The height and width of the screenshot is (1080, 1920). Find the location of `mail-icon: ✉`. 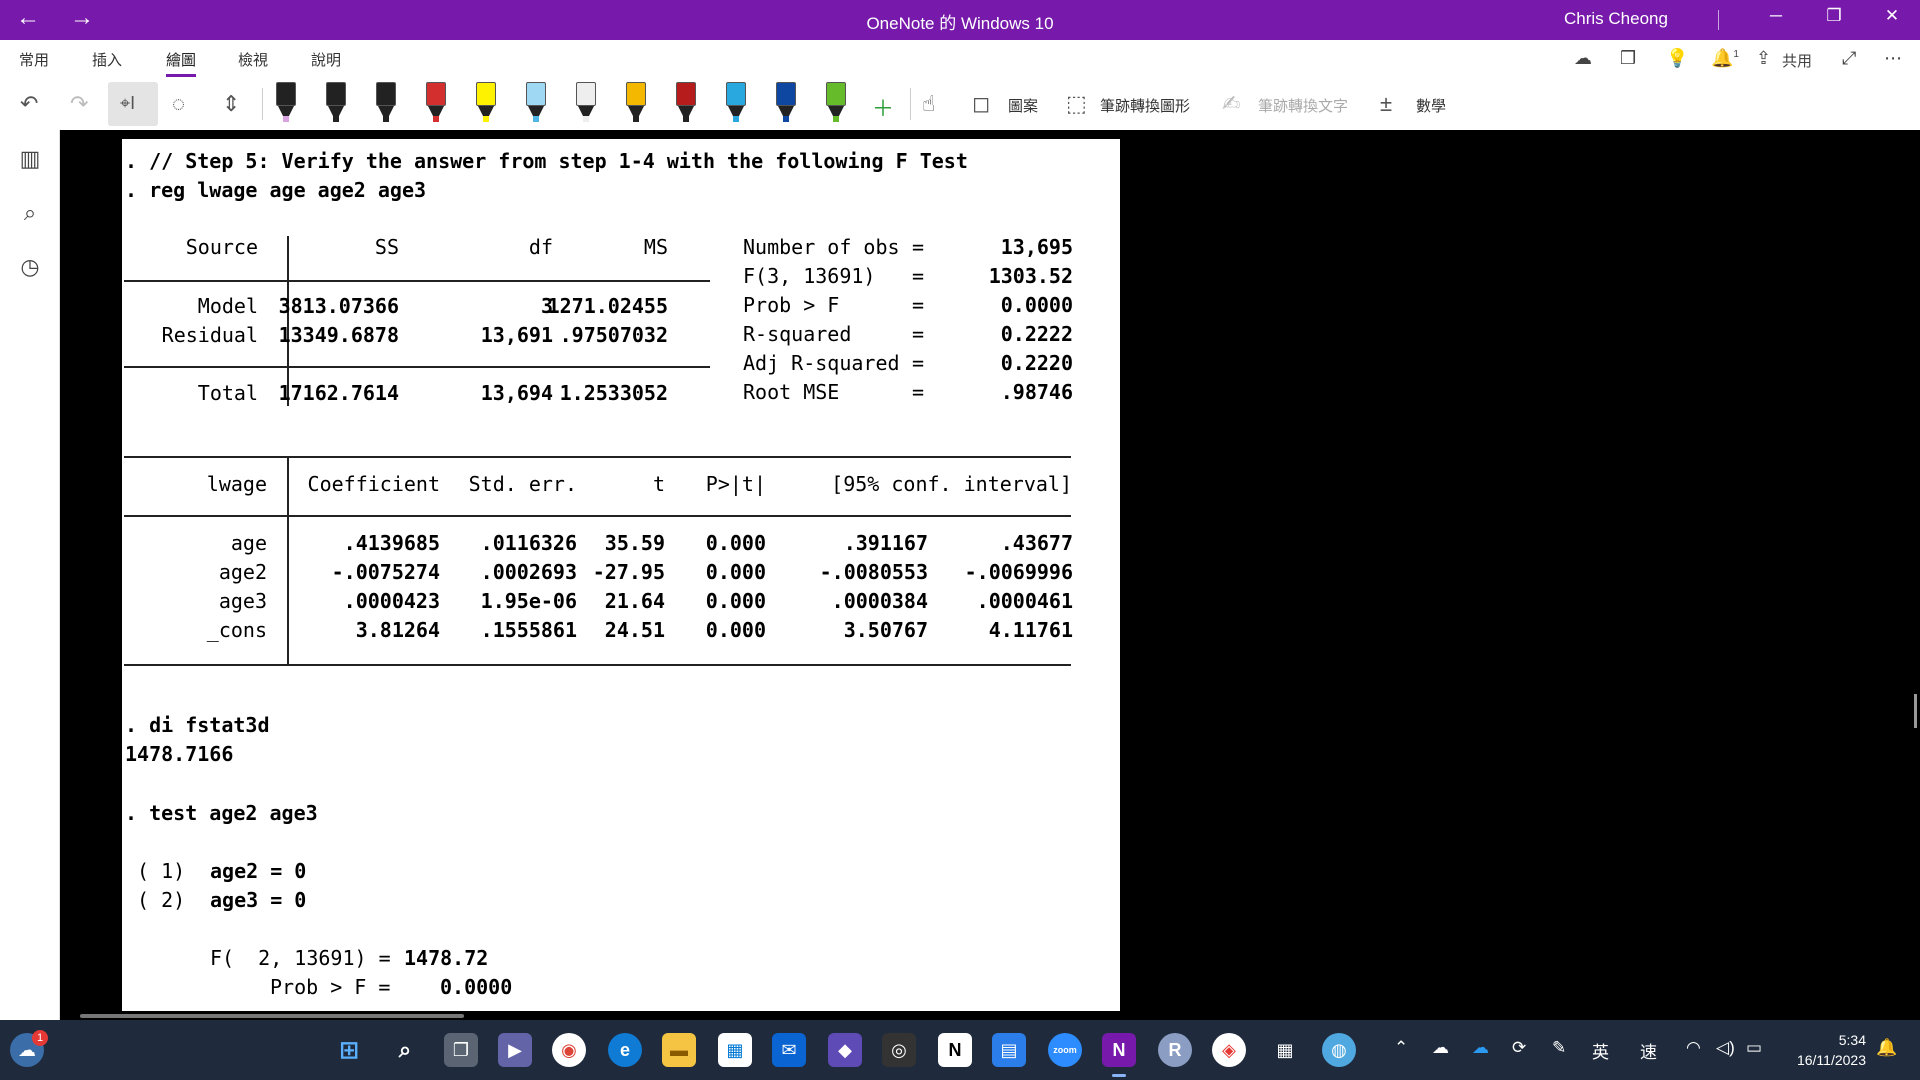

mail-icon: ✉ is located at coordinates (789, 1050).